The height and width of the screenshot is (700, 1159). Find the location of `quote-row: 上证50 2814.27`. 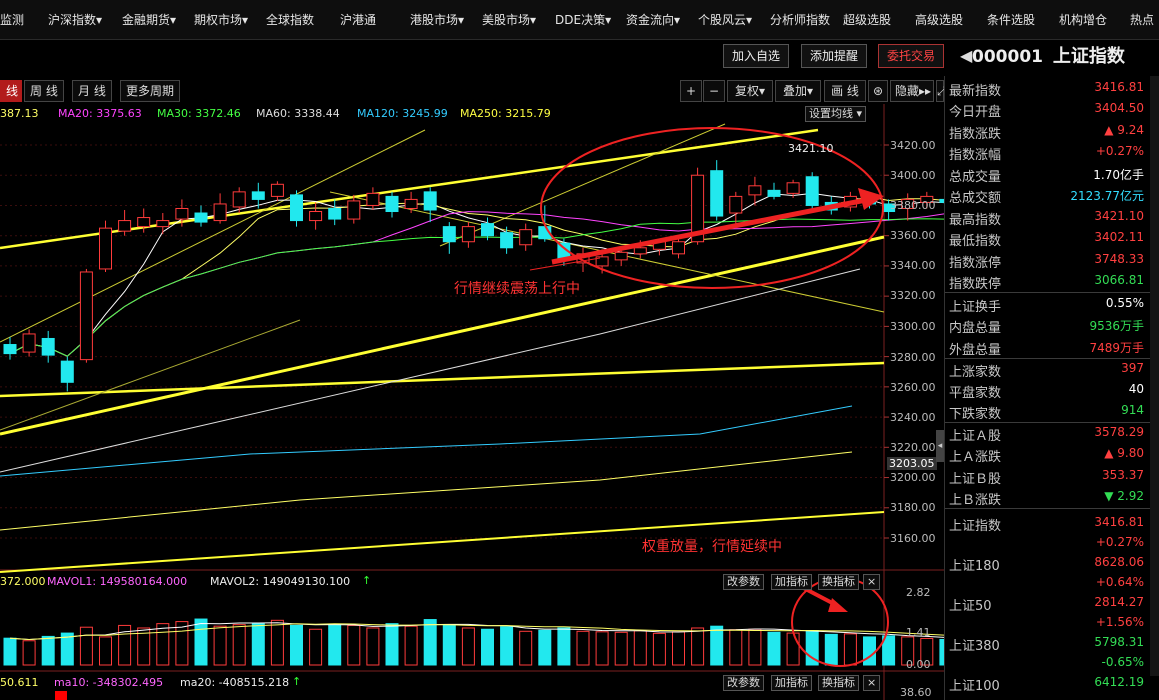

quote-row: 上证50 2814.27 is located at coordinates (1047, 603).